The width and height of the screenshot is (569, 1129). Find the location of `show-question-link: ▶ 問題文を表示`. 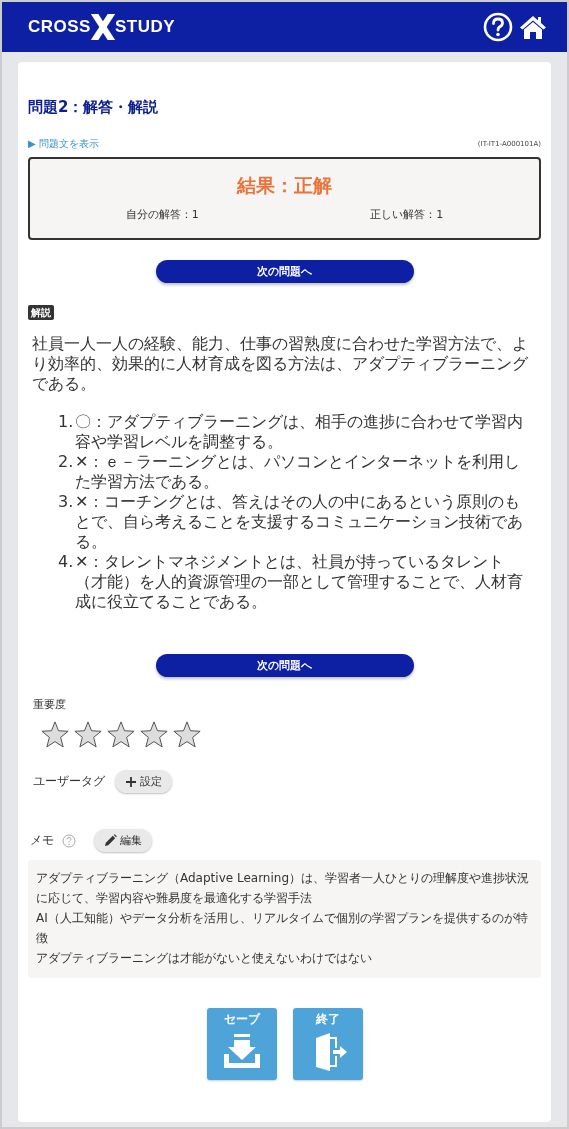

show-question-link: ▶ 問題文を表示 is located at coordinates (63, 144).